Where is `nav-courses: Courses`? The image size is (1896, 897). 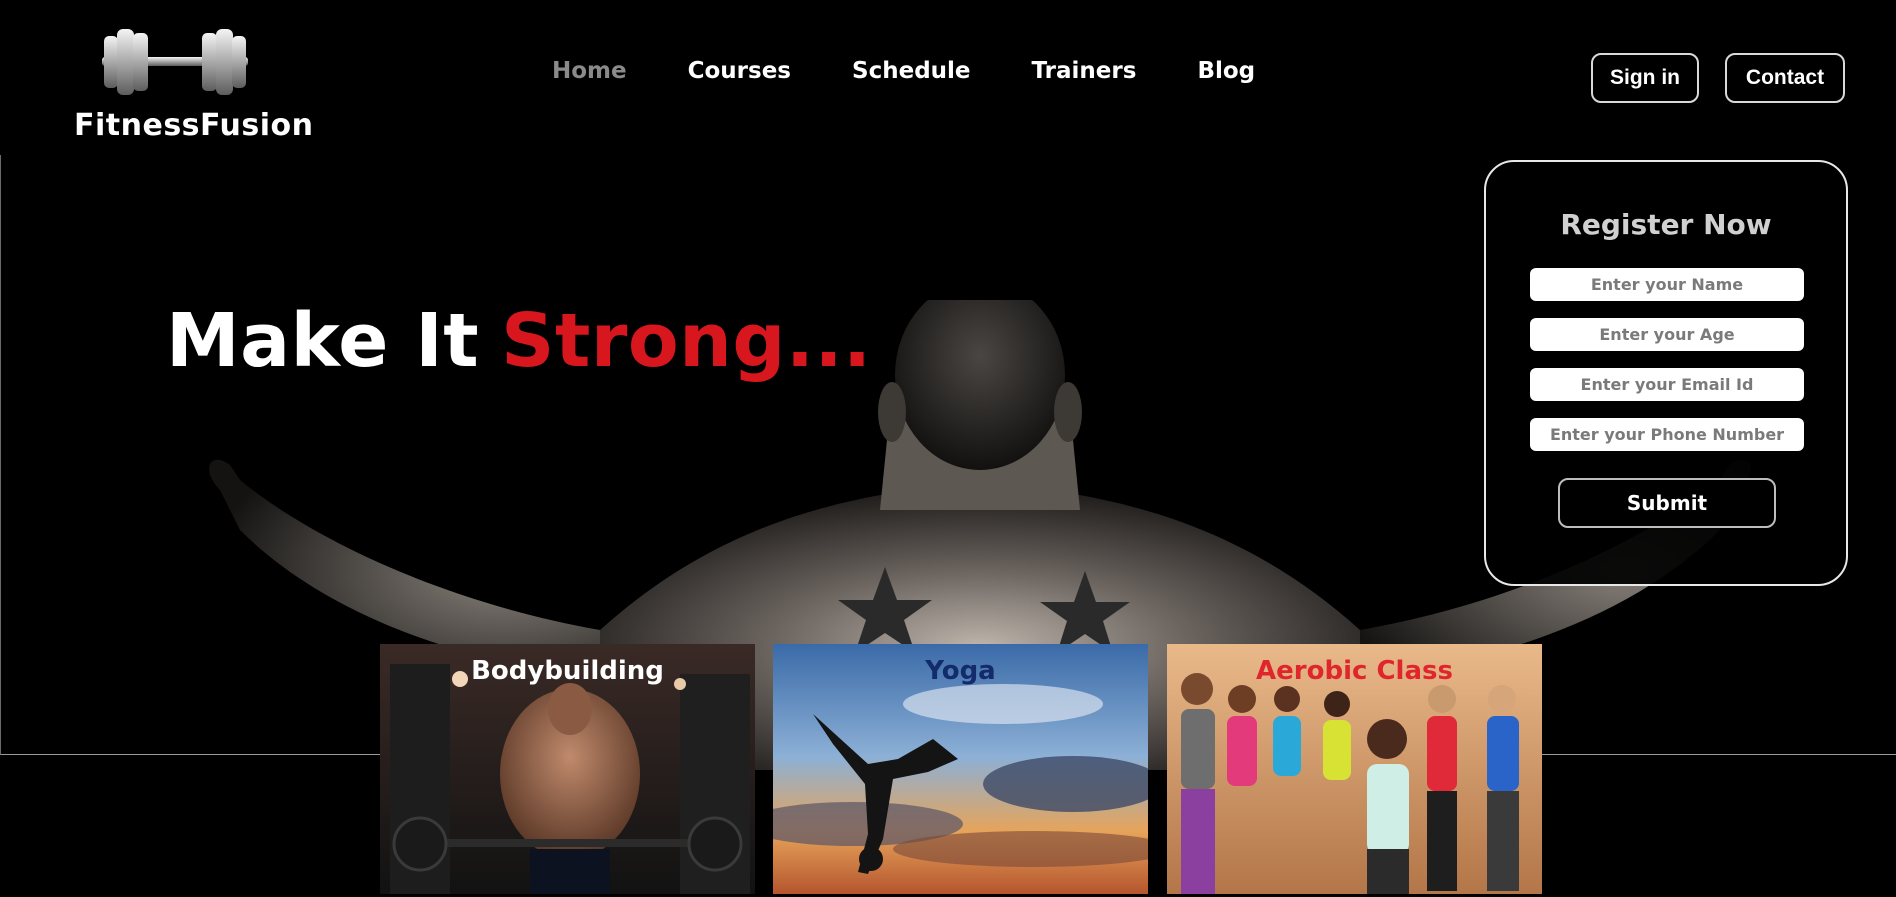 nav-courses: Courses is located at coordinates (739, 71).